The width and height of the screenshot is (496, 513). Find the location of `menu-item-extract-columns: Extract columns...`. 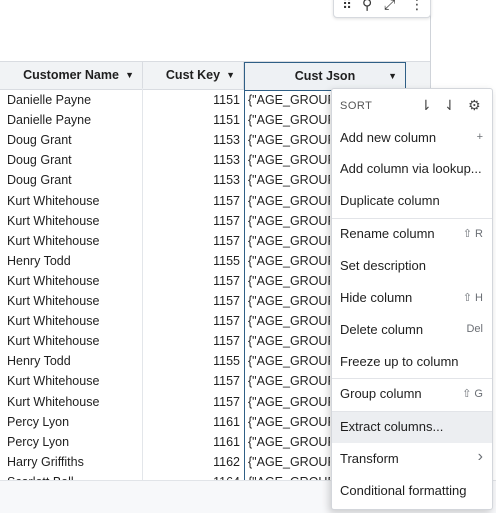

menu-item-extract-columns: Extract columns... is located at coordinates (412, 427).